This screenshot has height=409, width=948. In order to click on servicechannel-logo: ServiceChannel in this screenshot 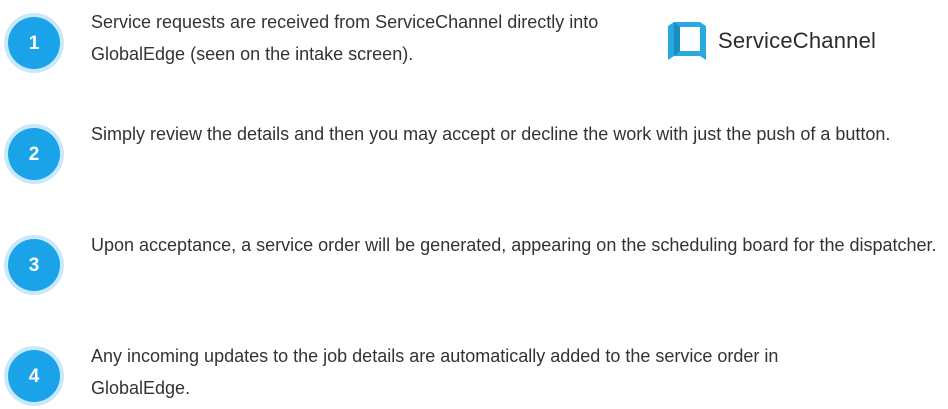, I will do `click(771, 41)`.